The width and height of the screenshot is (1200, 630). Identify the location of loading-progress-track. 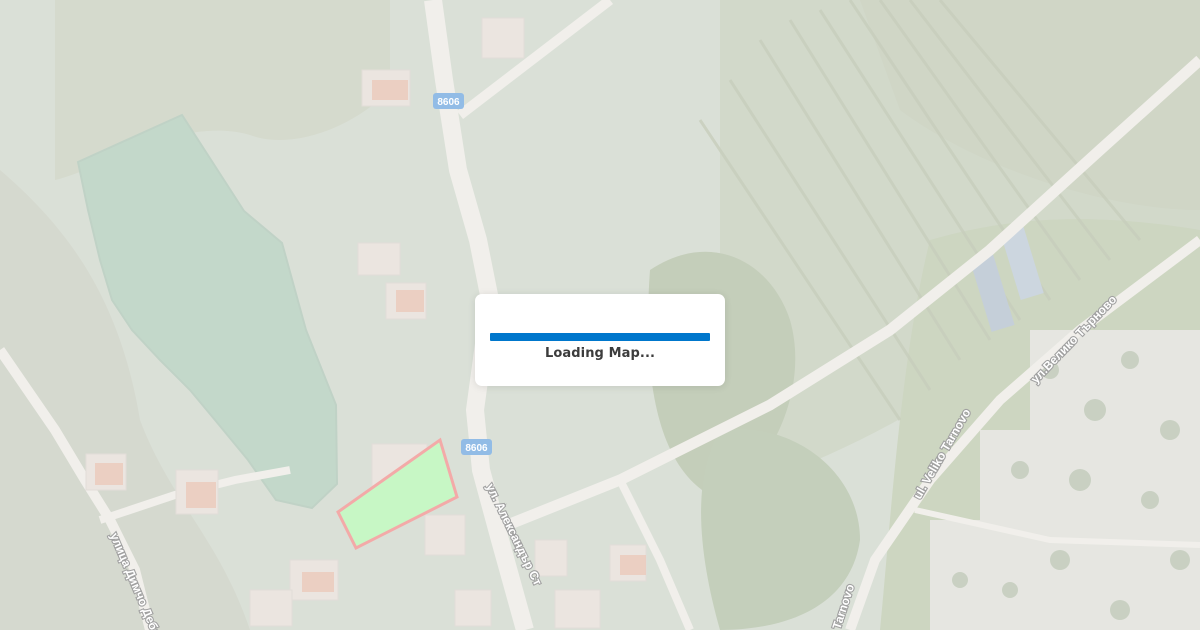
(600, 337).